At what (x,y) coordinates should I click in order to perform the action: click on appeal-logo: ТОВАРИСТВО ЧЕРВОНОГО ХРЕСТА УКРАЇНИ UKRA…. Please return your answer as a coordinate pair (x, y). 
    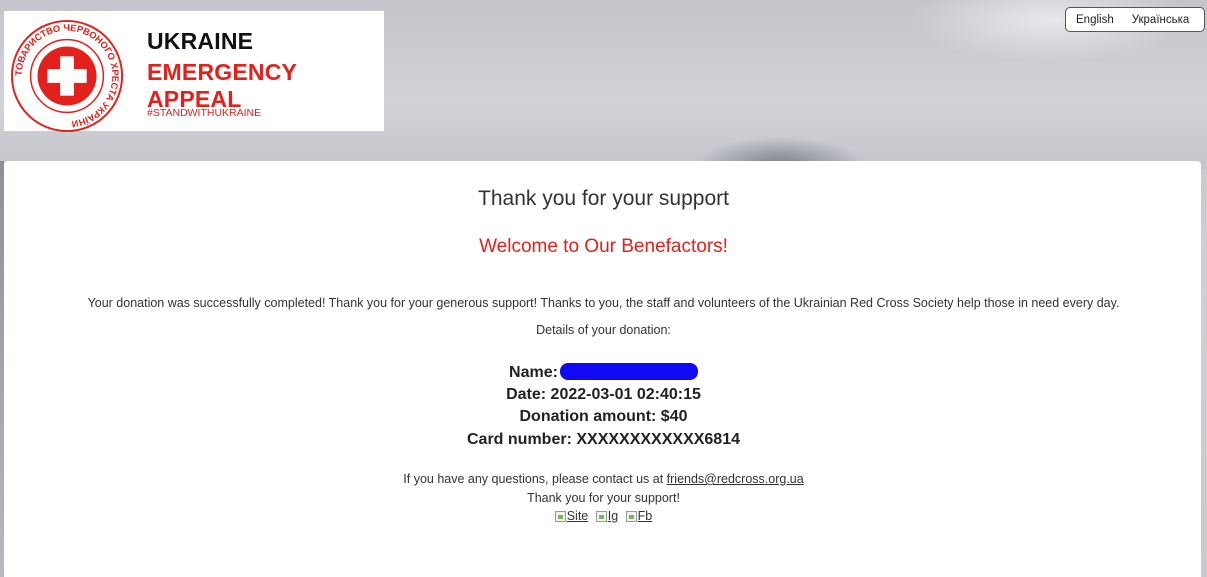
    Looking at the image, I should click on (194, 72).